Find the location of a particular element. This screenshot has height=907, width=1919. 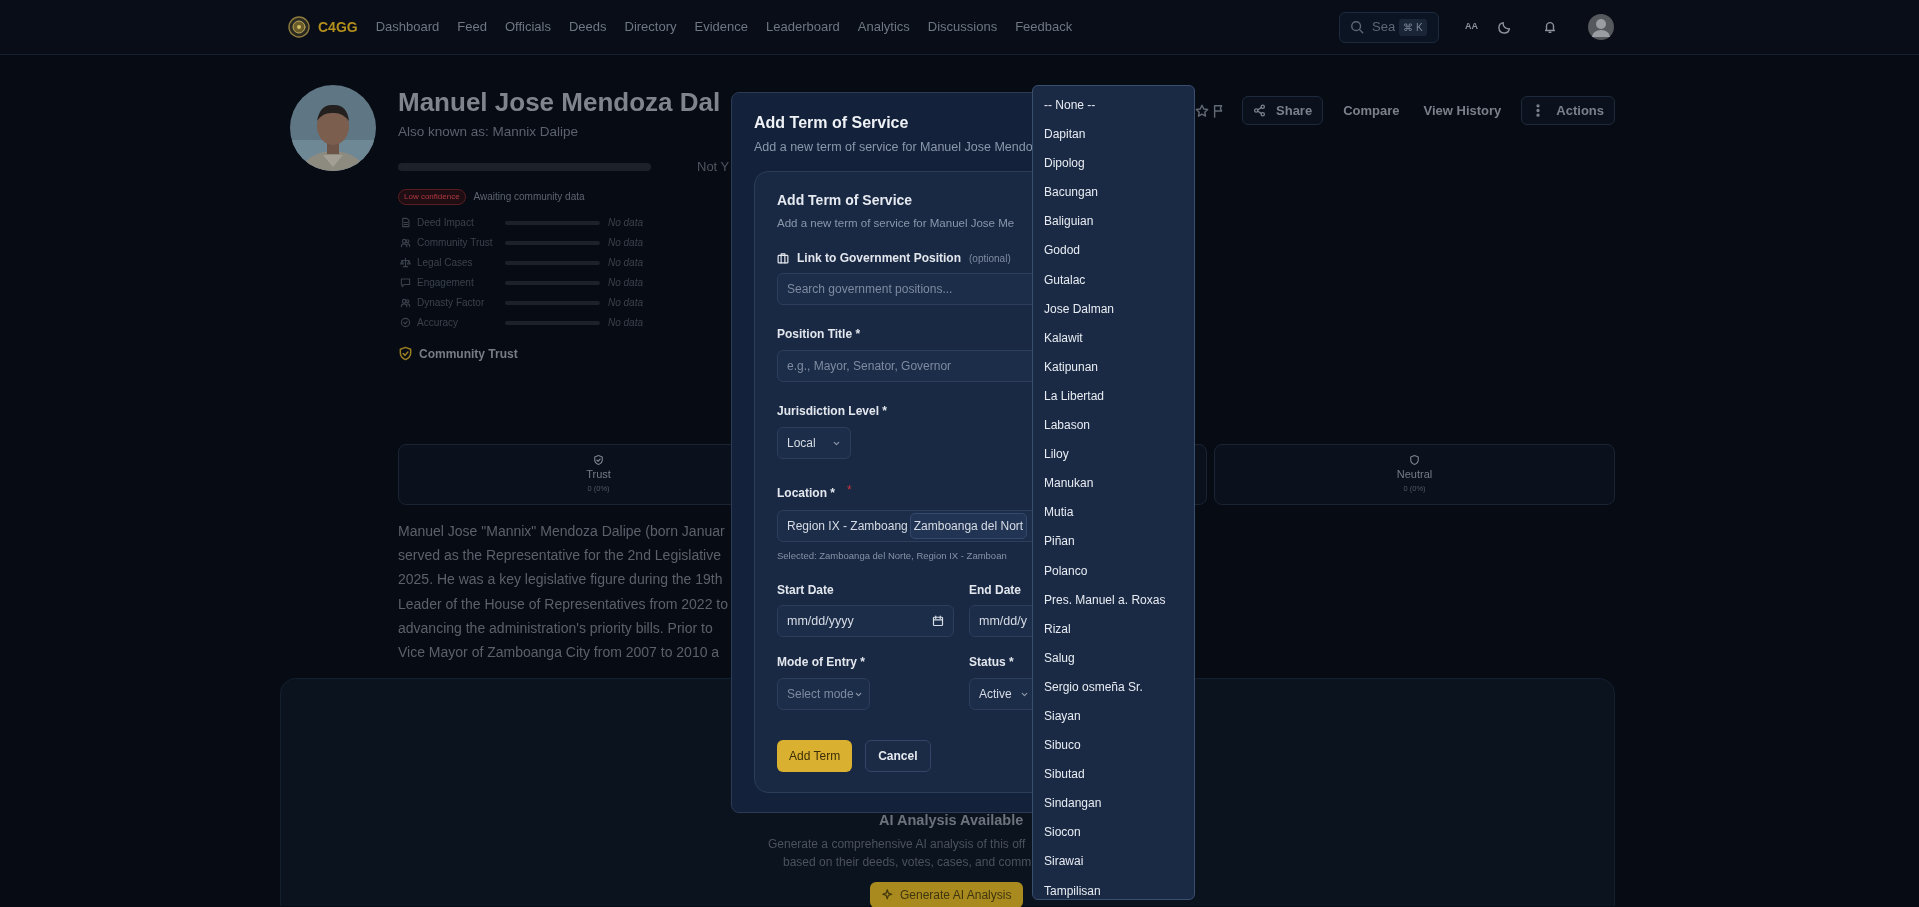

nav-link: Leaderboard is located at coordinates (803, 27).